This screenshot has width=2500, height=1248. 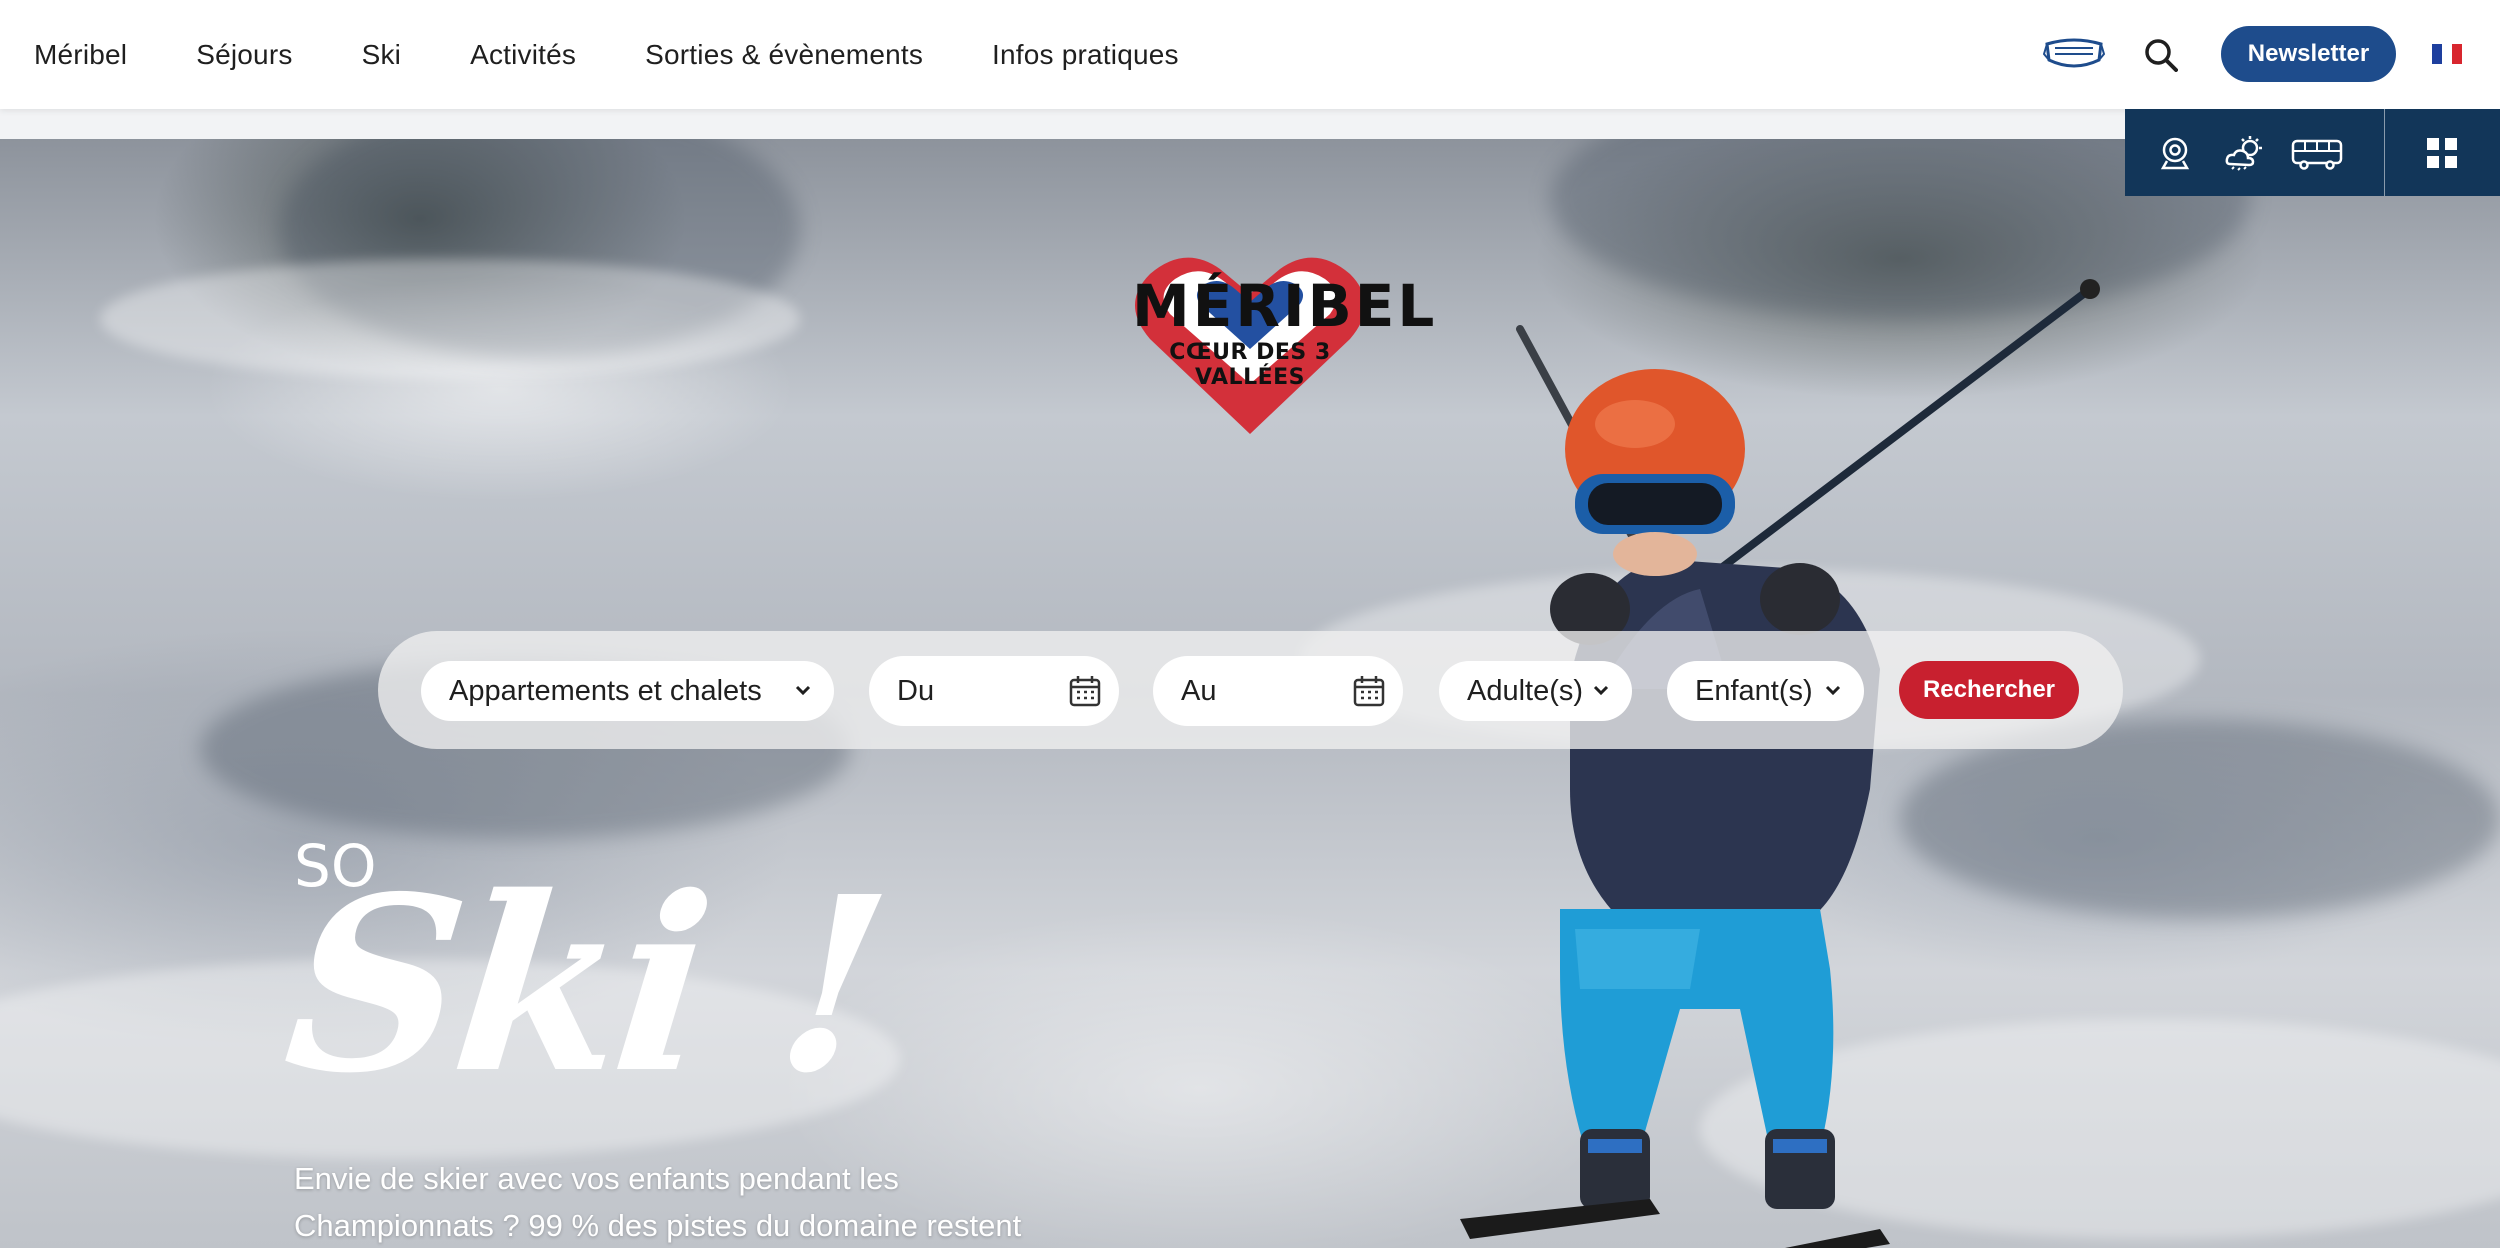 I want to click on flag-fr-icon, so click(x=2447, y=54).